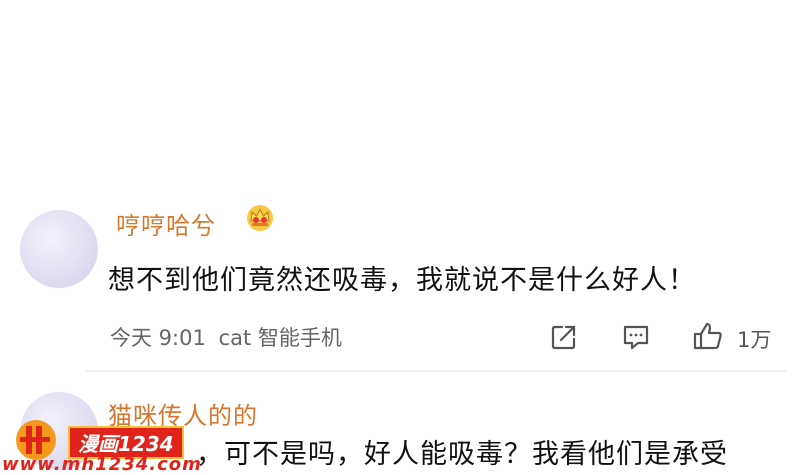  I want to click on watermark-url: www.mh1234.com, so click(102, 464).